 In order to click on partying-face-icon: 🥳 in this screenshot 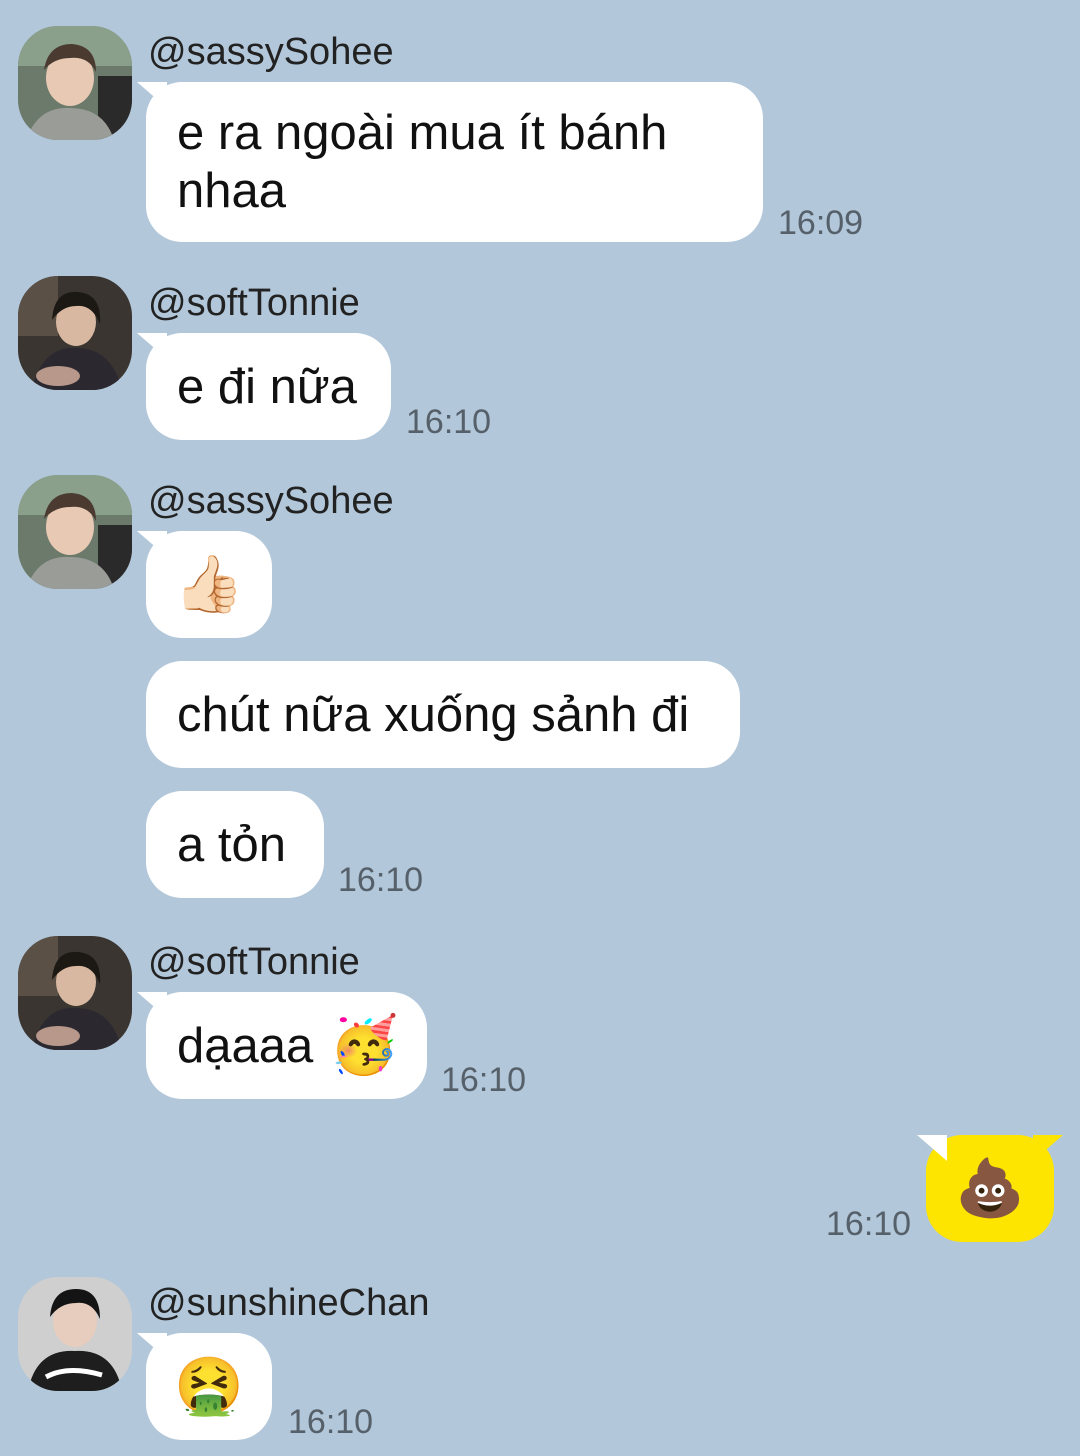, I will do `click(364, 1045)`.